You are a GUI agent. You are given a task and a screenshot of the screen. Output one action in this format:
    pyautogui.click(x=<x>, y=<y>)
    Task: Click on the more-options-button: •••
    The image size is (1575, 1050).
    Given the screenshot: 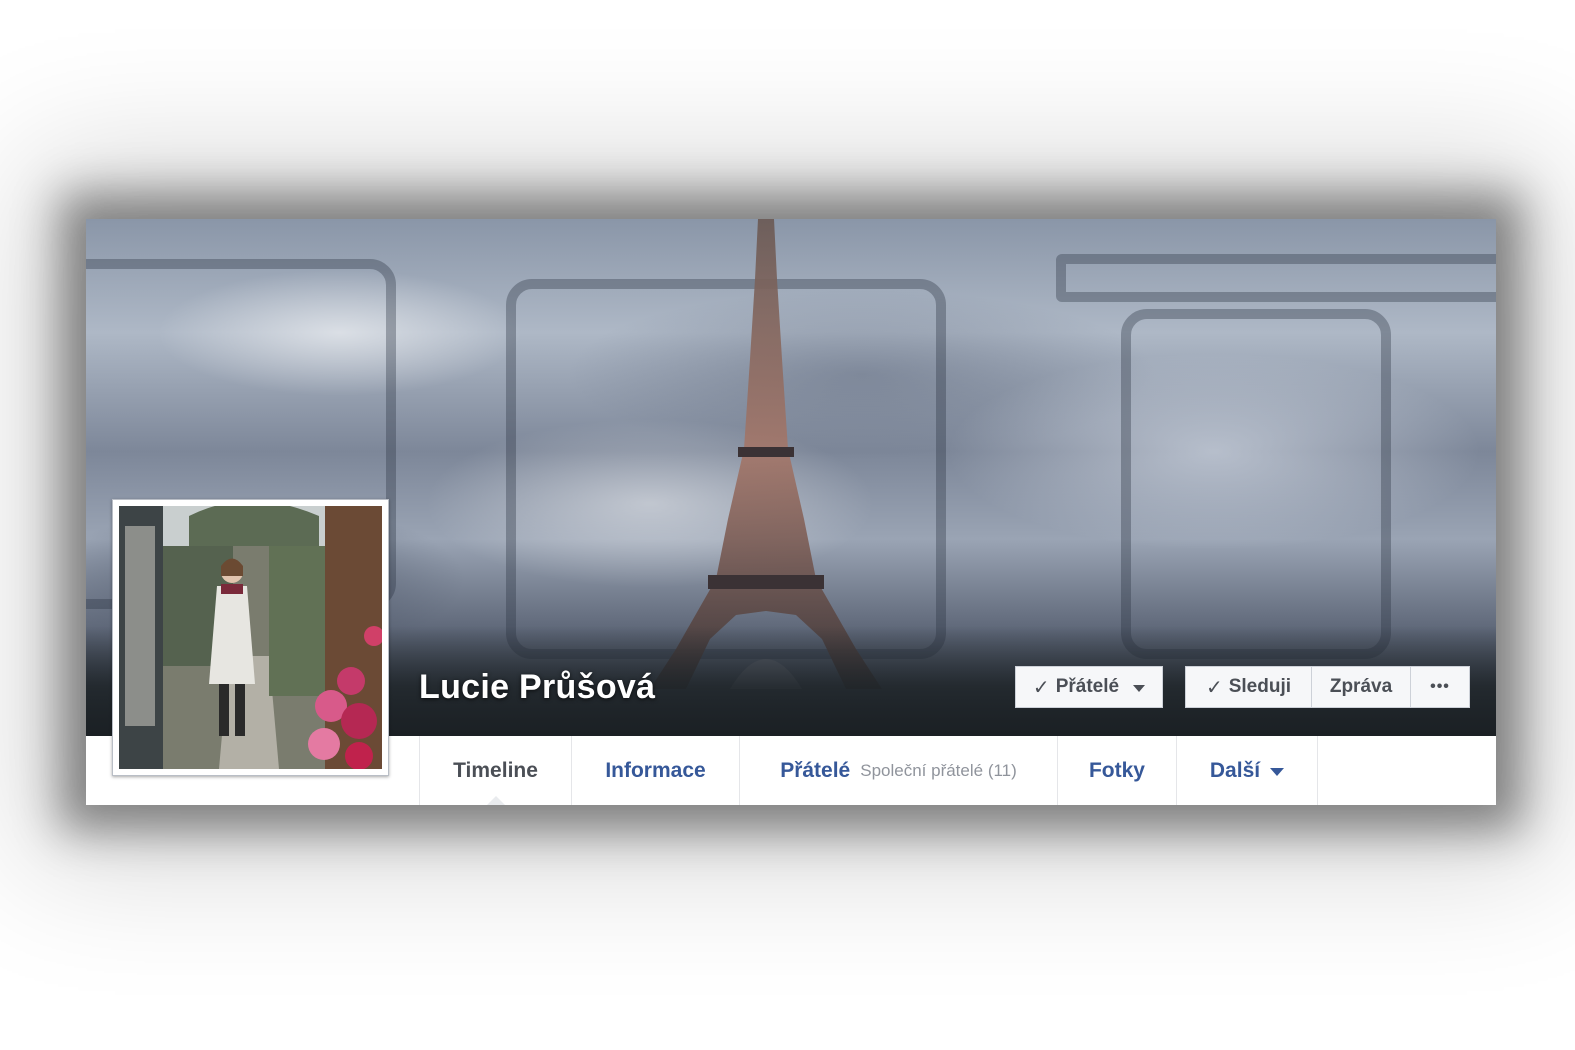 What is the action you would take?
    pyautogui.click(x=1440, y=687)
    